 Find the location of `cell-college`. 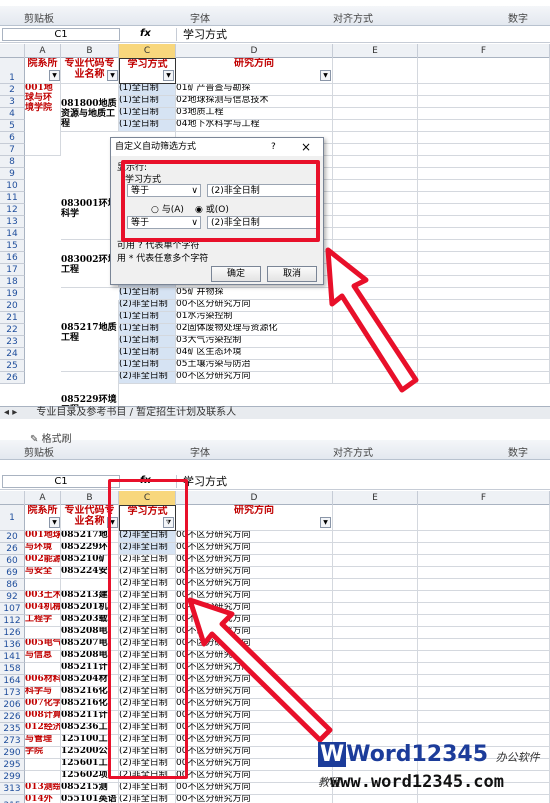

cell-college is located at coordinates (43, 777).